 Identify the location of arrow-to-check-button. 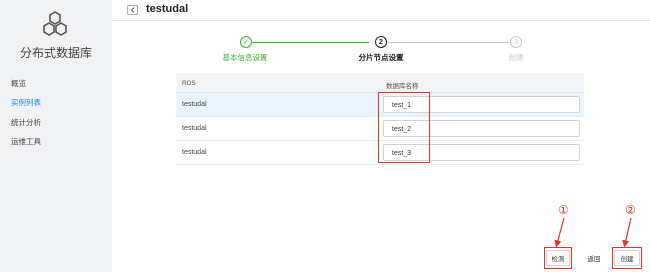
(559, 232).